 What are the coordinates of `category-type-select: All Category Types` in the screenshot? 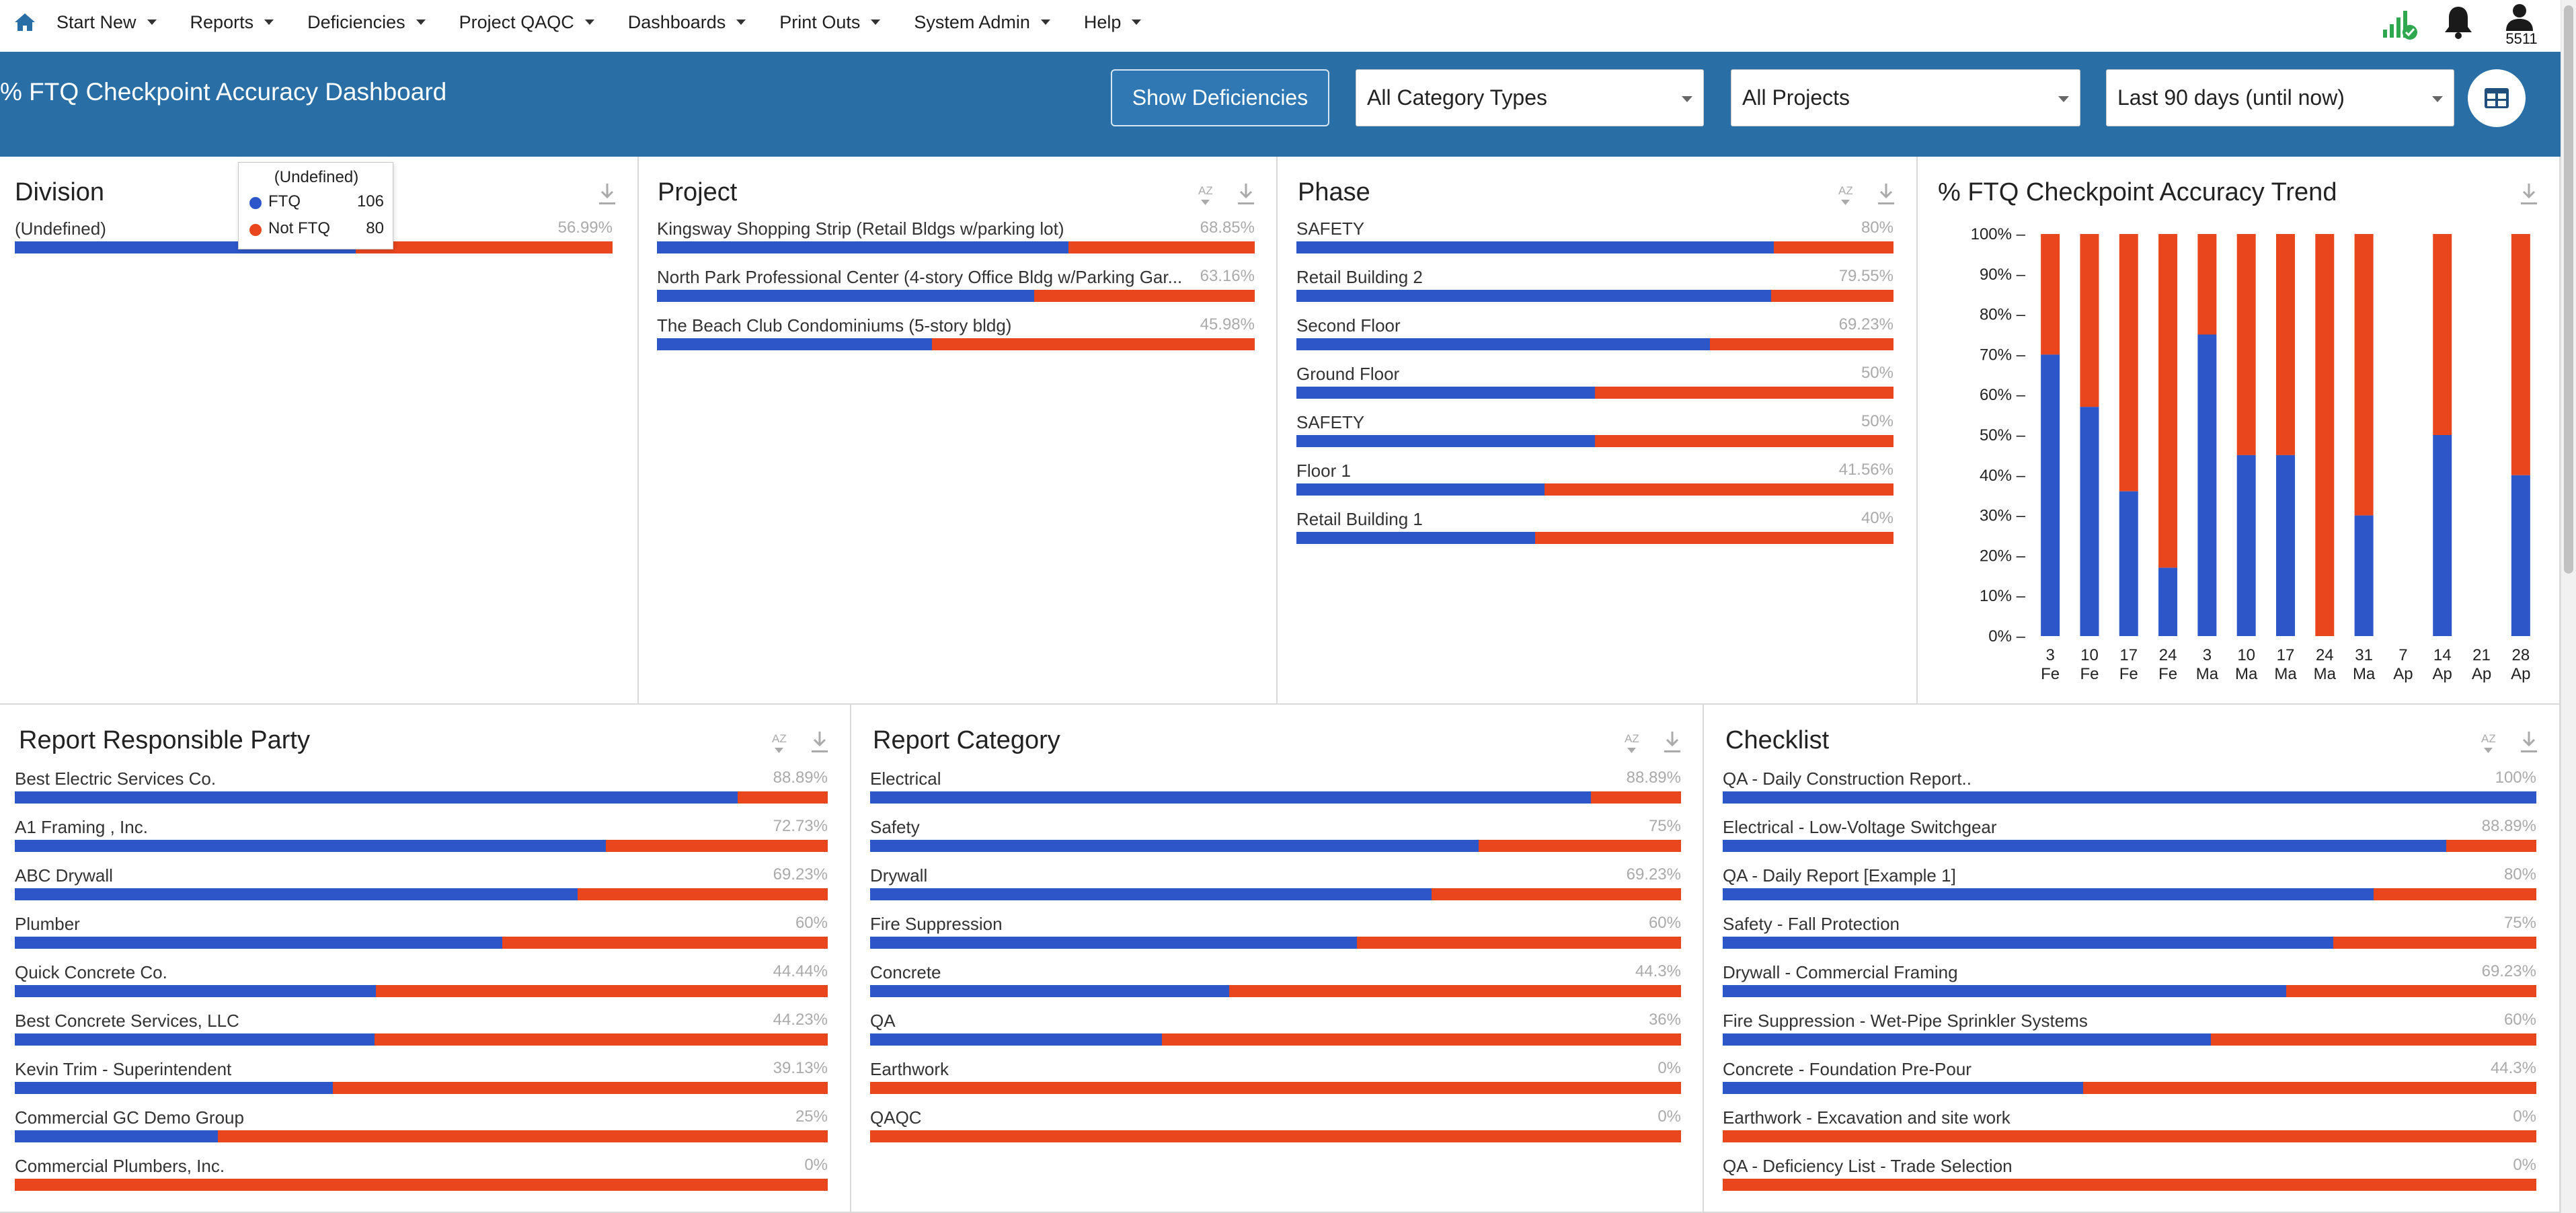 It's located at (1530, 97).